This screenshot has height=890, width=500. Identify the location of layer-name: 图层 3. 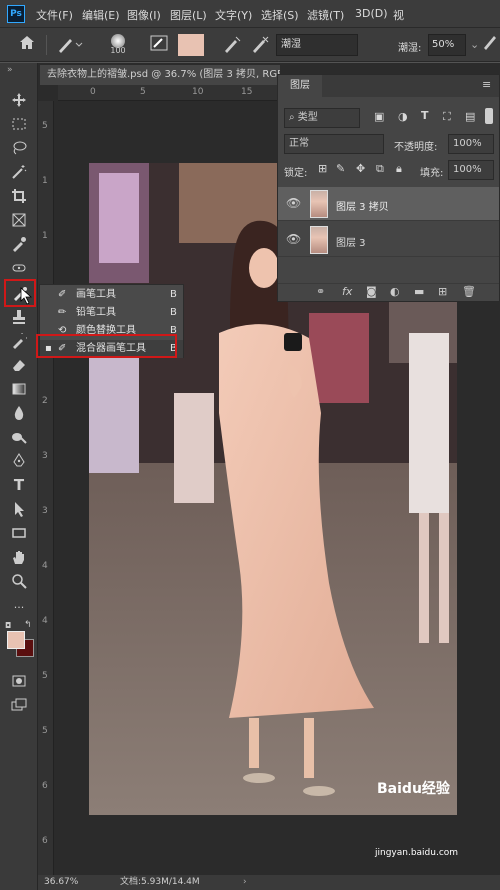
(351, 241).